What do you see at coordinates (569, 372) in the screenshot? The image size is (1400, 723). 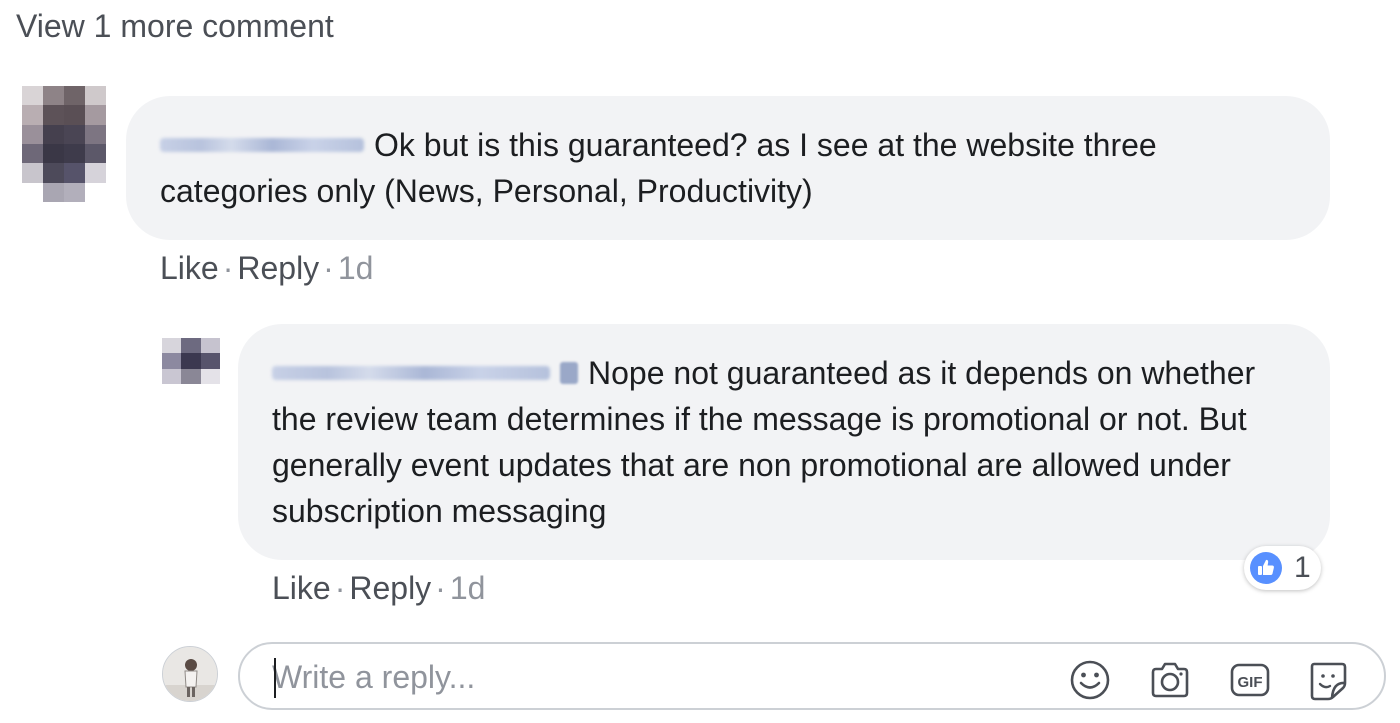 I see `verified-badge-icon` at bounding box center [569, 372].